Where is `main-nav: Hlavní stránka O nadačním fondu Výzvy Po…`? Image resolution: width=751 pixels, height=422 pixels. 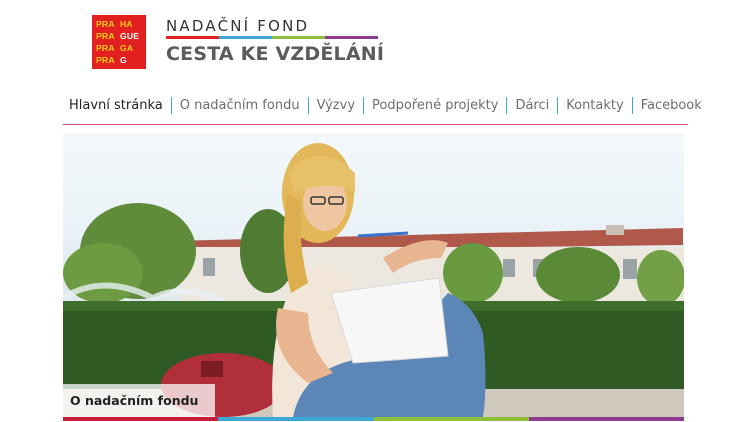 main-nav: Hlavní stránka O nadačním fondu Výzvy Po… is located at coordinates (382, 111).